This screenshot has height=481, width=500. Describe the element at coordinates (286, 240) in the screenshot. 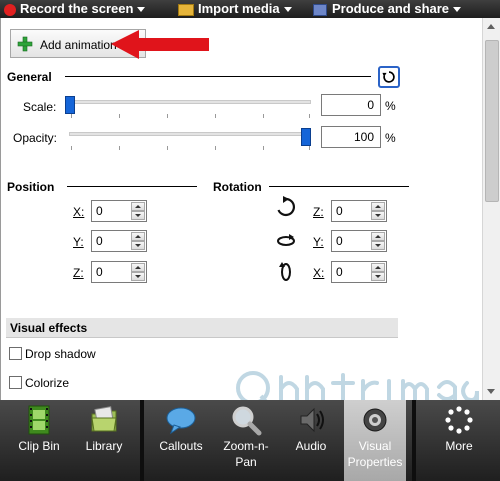

I see `rotate-y-icon` at that location.